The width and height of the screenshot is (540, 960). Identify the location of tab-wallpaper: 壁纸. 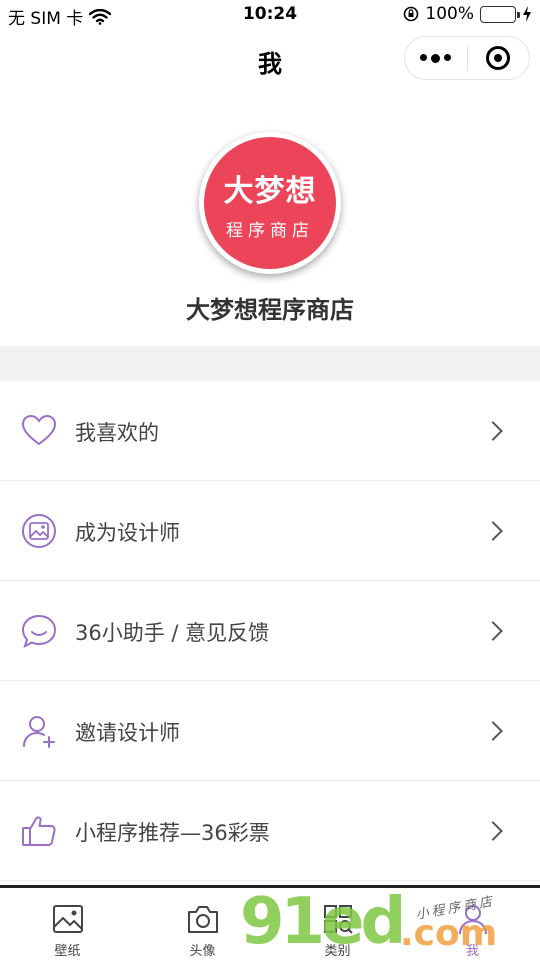
(67, 924).